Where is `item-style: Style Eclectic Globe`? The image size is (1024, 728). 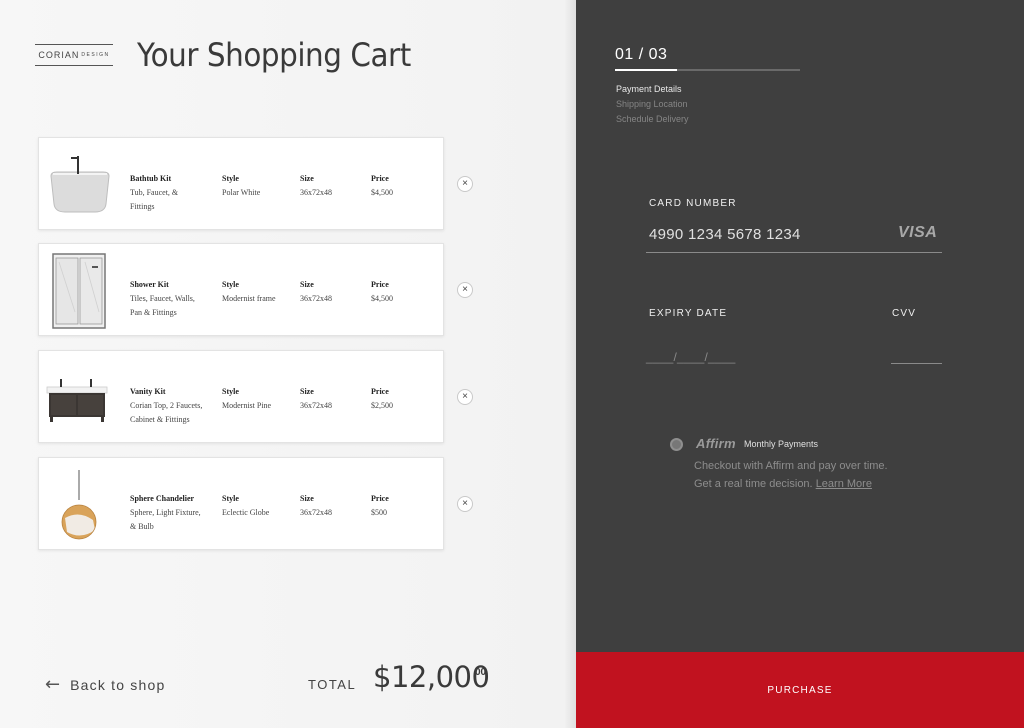 item-style: Style Eclectic Globe is located at coordinates (245, 506).